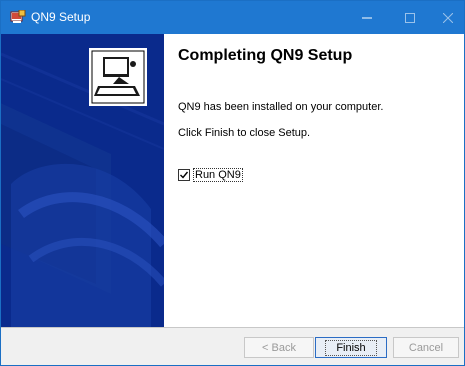 The height and width of the screenshot is (366, 465). I want to click on page-title: Completing QN9 Setup, so click(265, 55).